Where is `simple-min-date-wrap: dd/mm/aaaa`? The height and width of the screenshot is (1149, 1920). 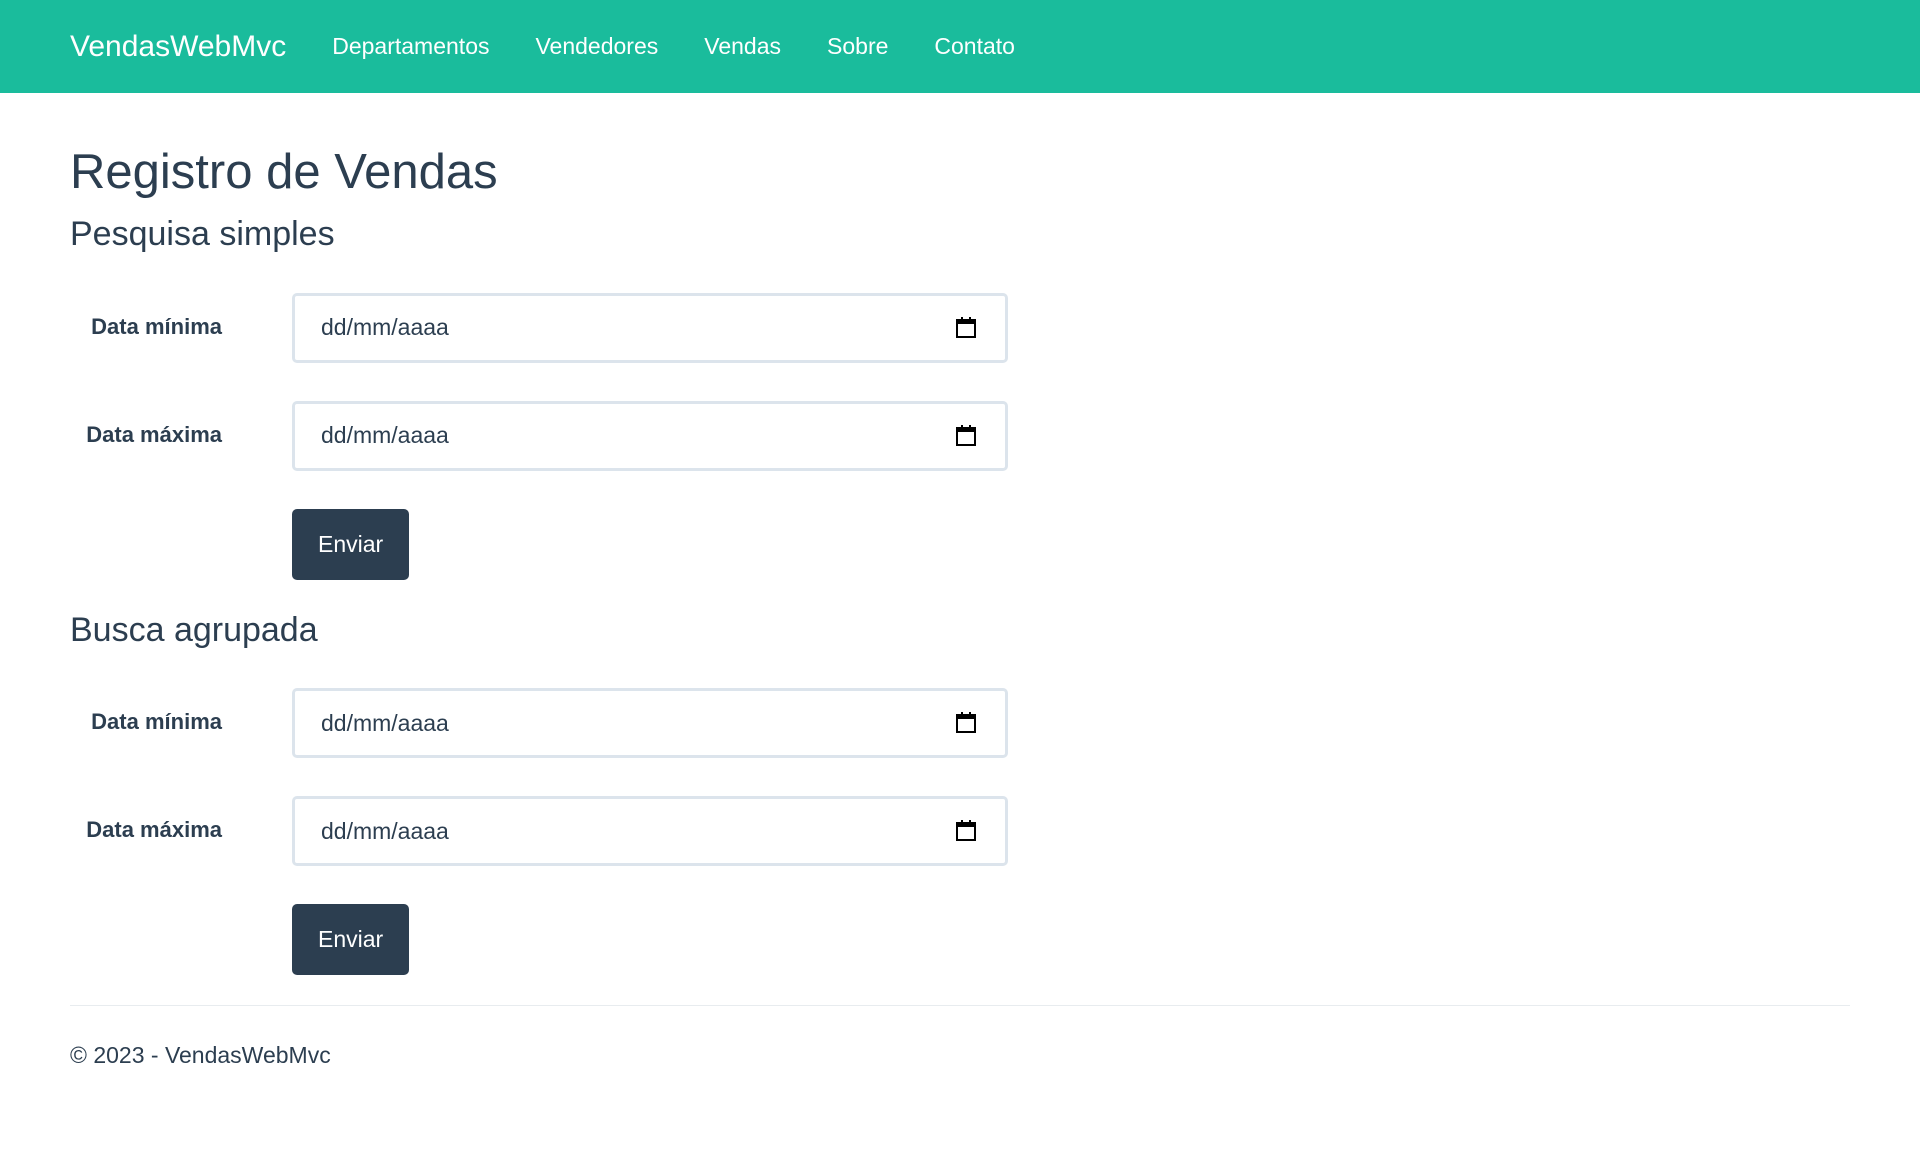 simple-min-date-wrap: dd/mm/aaaa is located at coordinates (650, 327).